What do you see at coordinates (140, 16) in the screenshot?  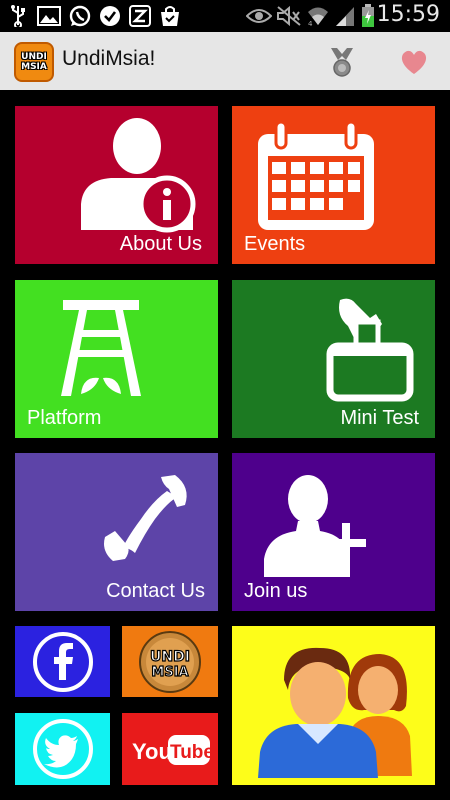 I see `z-icon` at bounding box center [140, 16].